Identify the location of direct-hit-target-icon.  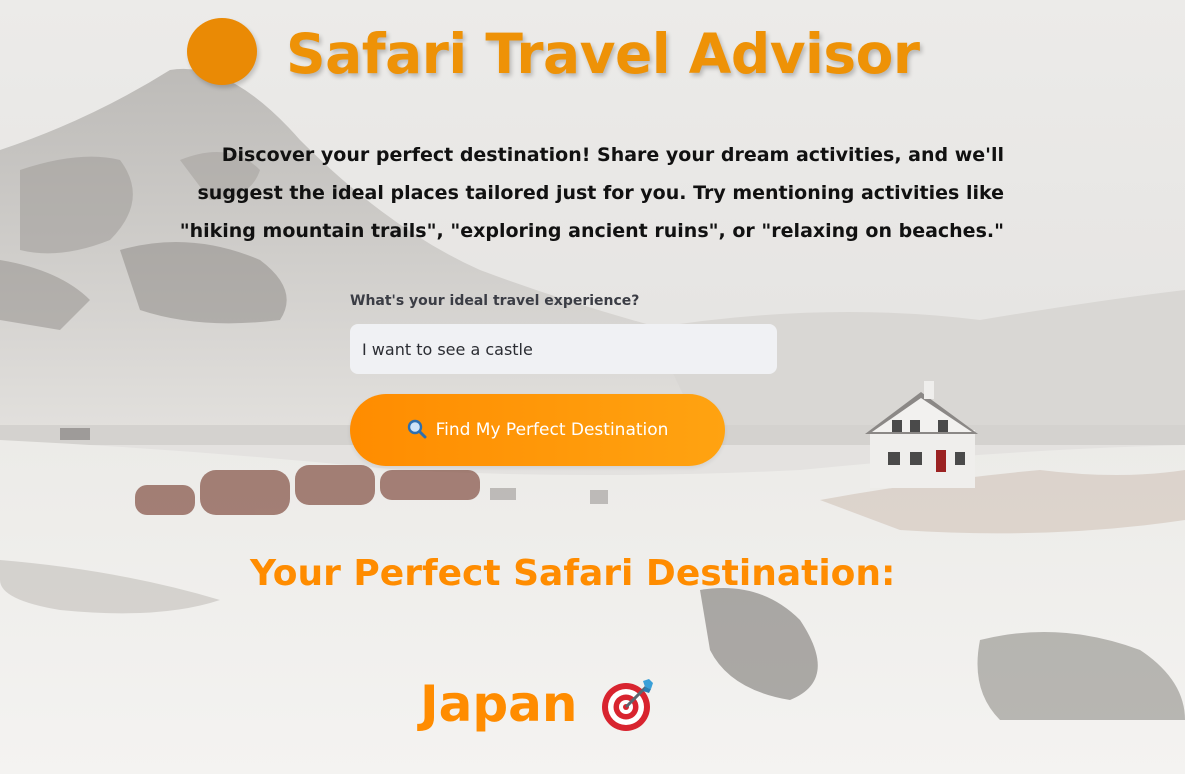
(628, 704).